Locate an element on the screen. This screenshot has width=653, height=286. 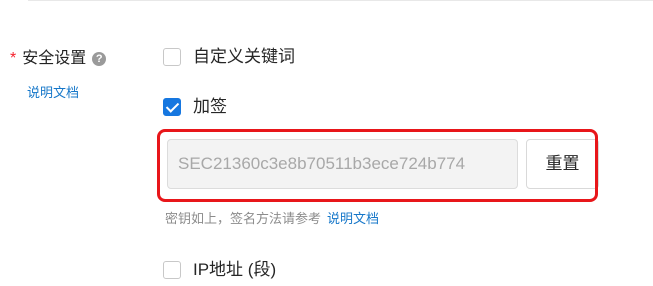
secret-hint-doc-link: 说明文档 is located at coordinates (353, 218).